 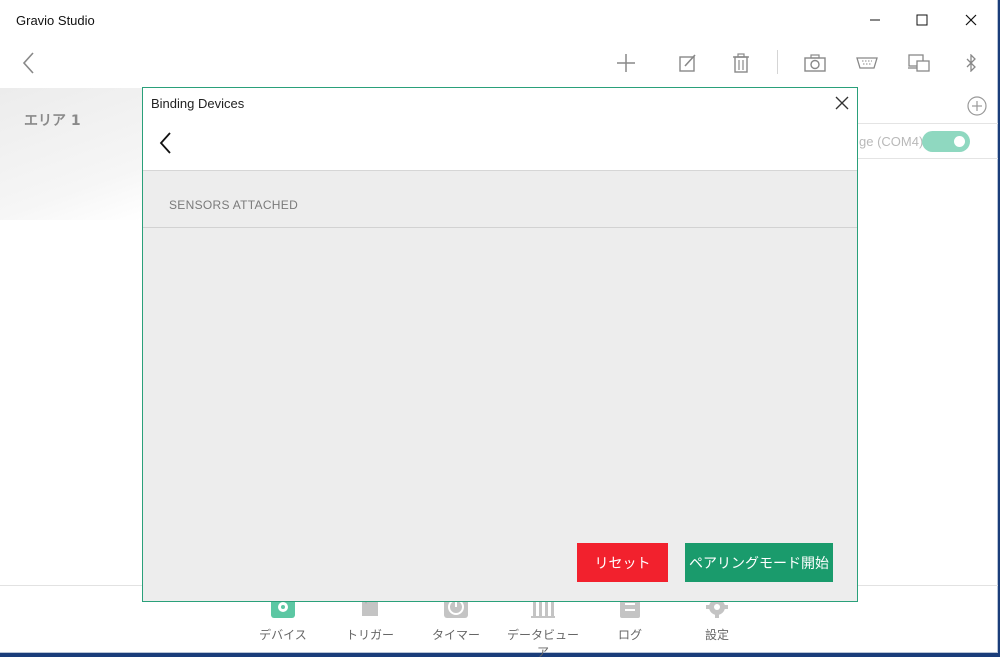 I want to click on nav-label: データビューア, so click(x=542, y=642).